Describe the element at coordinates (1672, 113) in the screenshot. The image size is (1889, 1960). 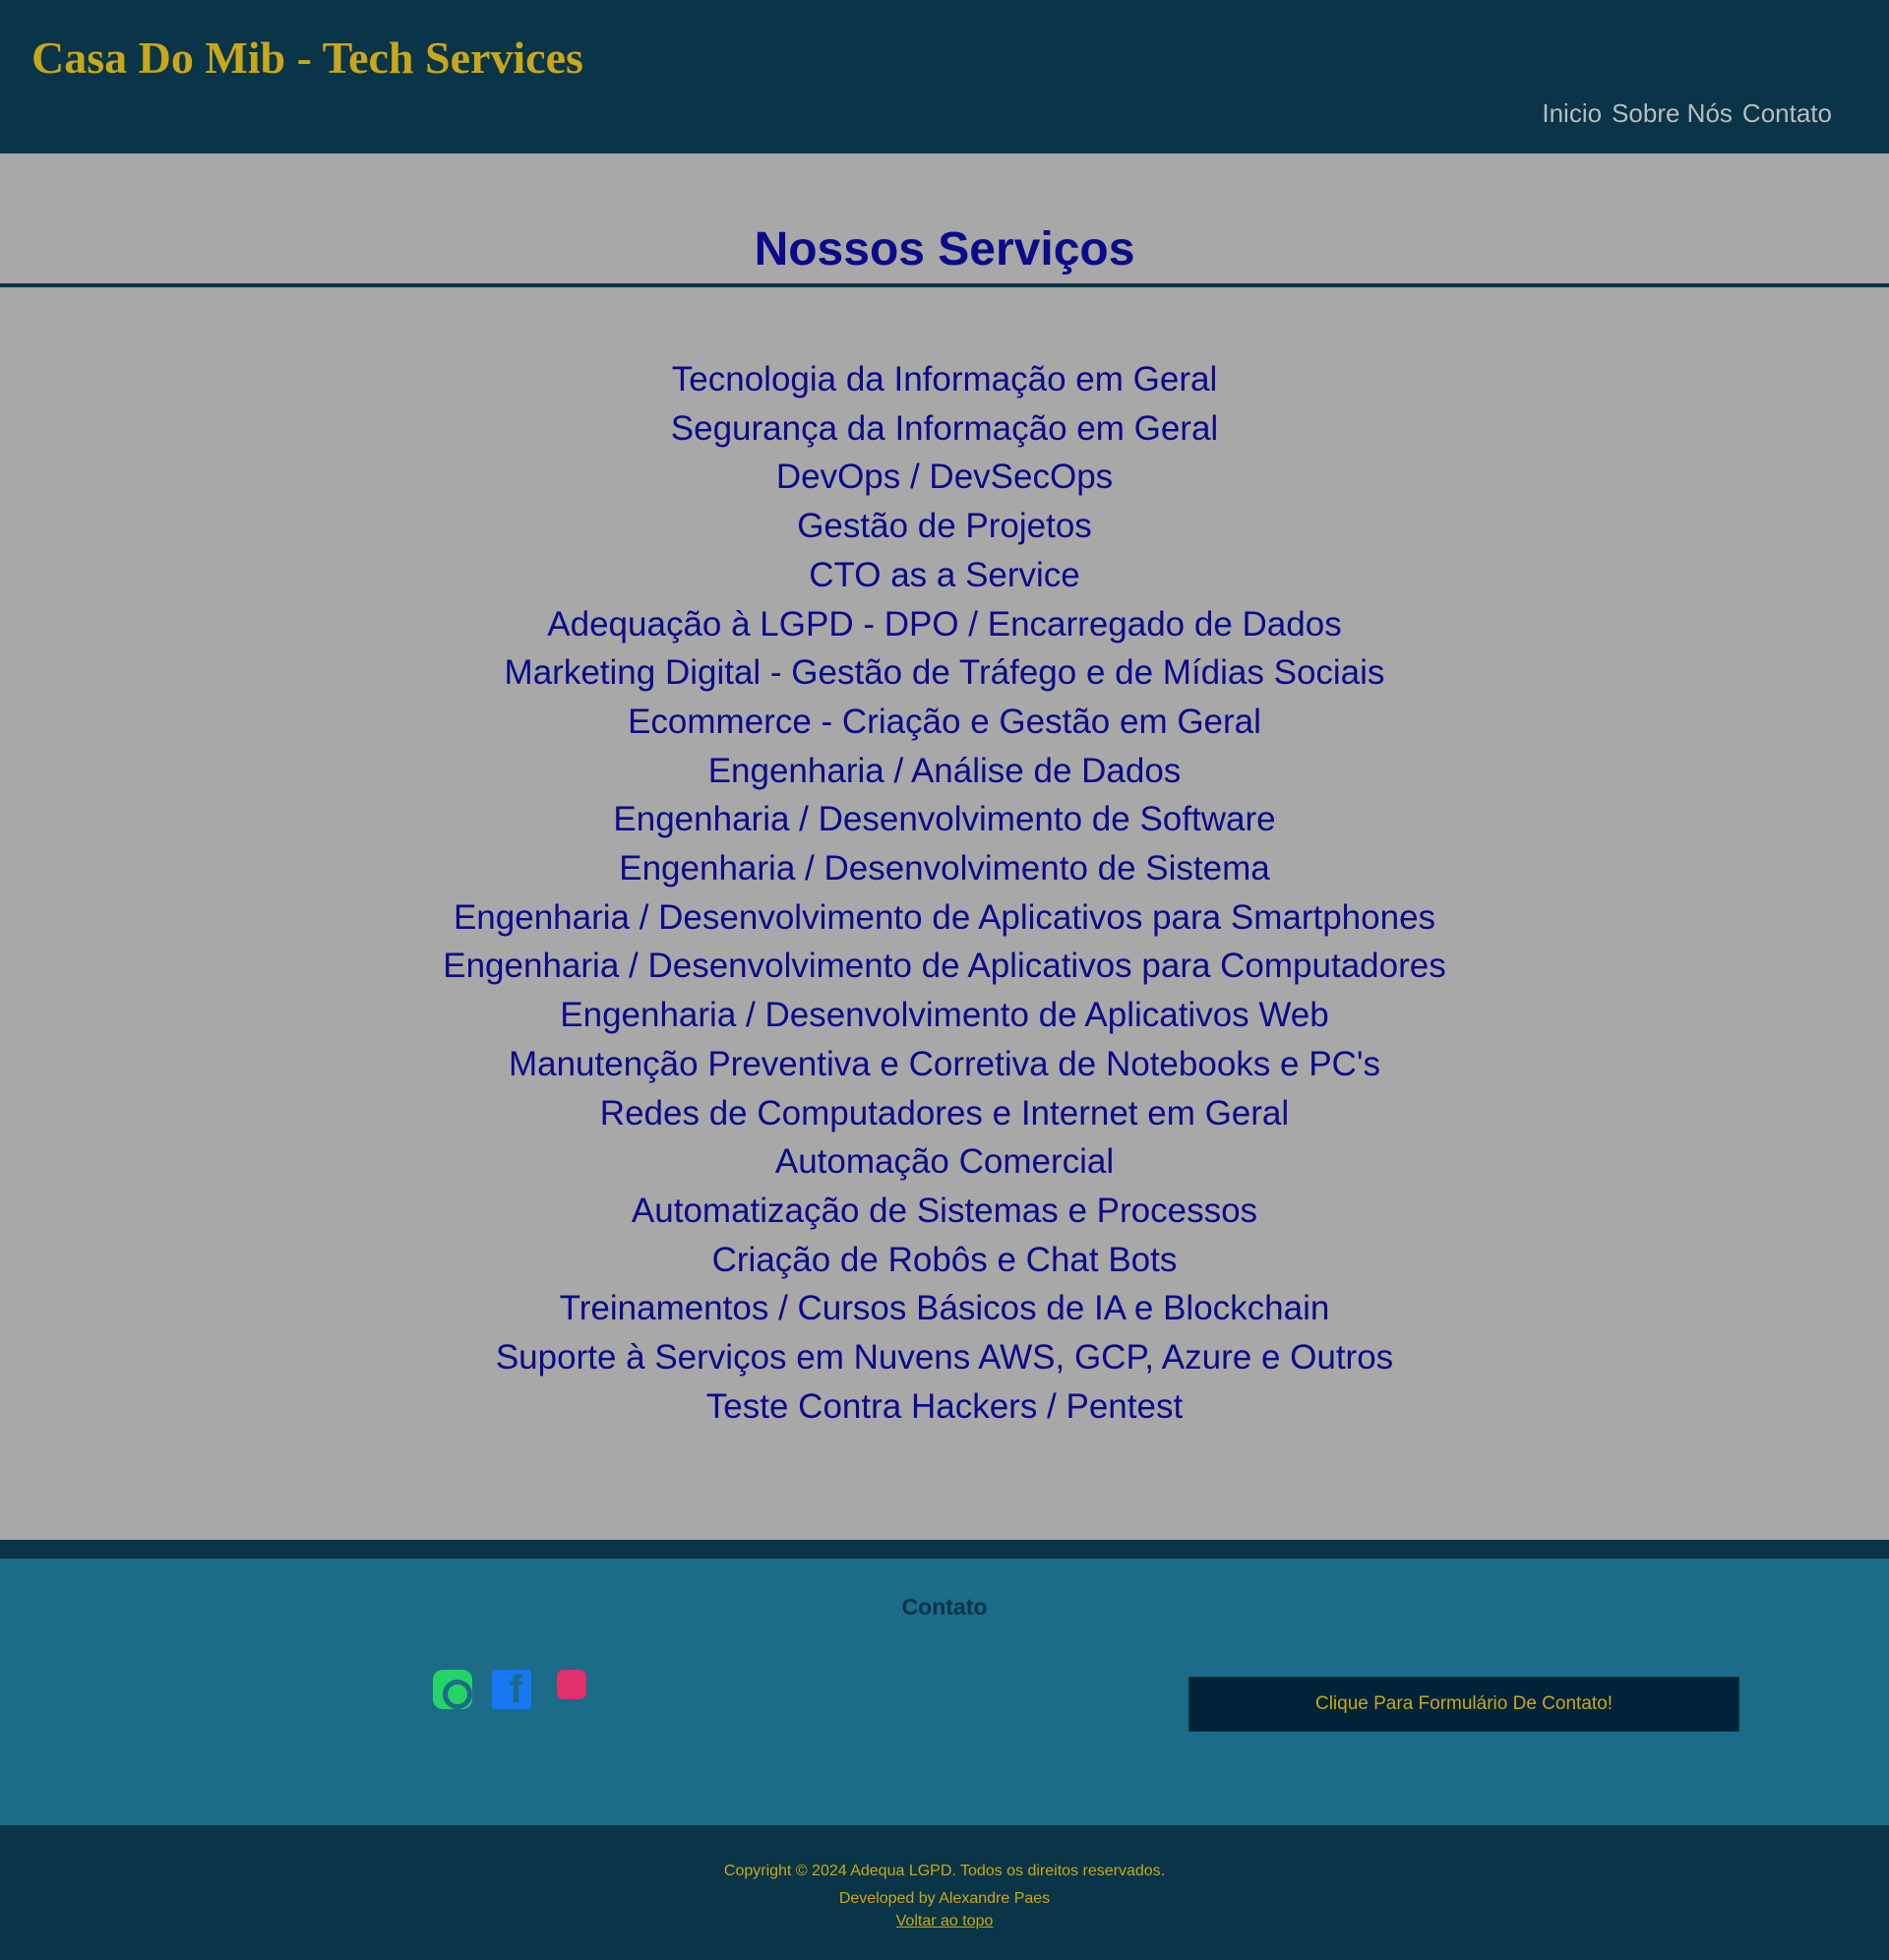
I see `nav-sobre-nos: Sobre Nós` at that location.